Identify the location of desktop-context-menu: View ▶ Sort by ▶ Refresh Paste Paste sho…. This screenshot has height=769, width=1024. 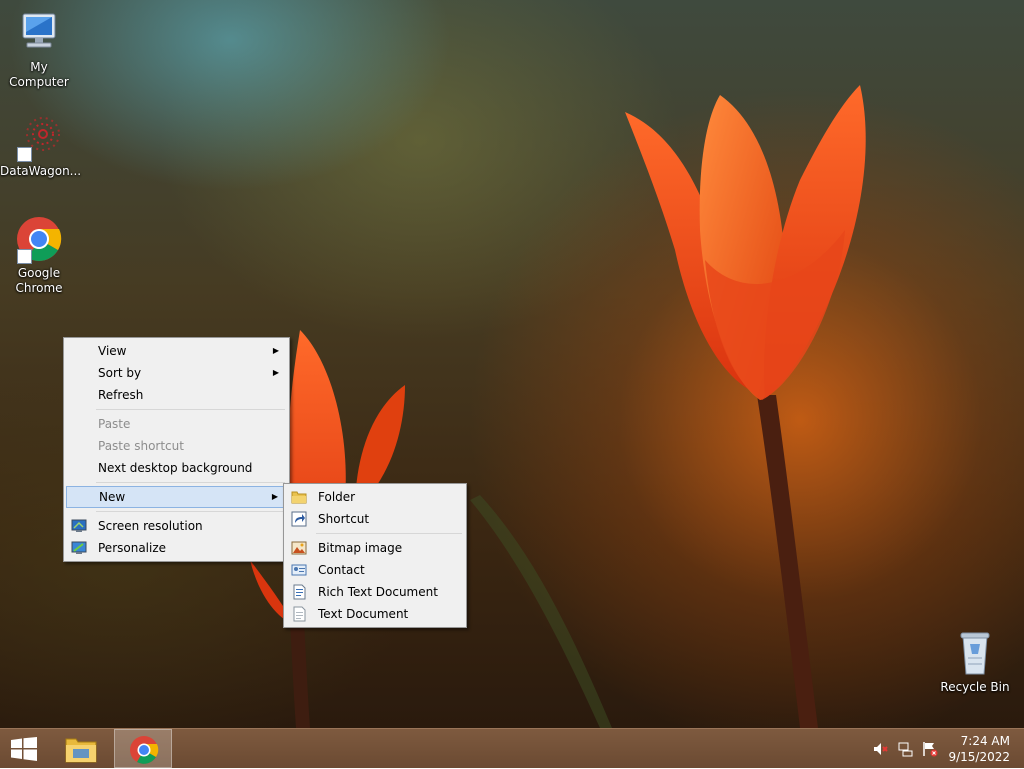
(176, 449).